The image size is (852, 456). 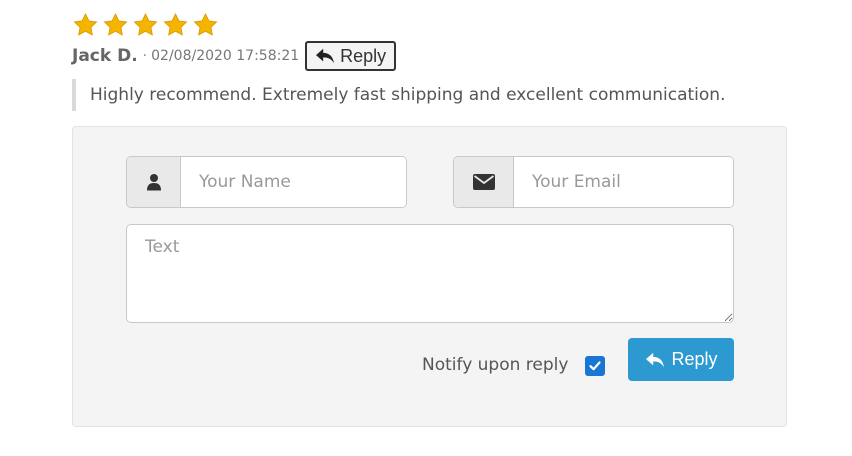 I want to click on name-input-group, so click(x=266, y=182).